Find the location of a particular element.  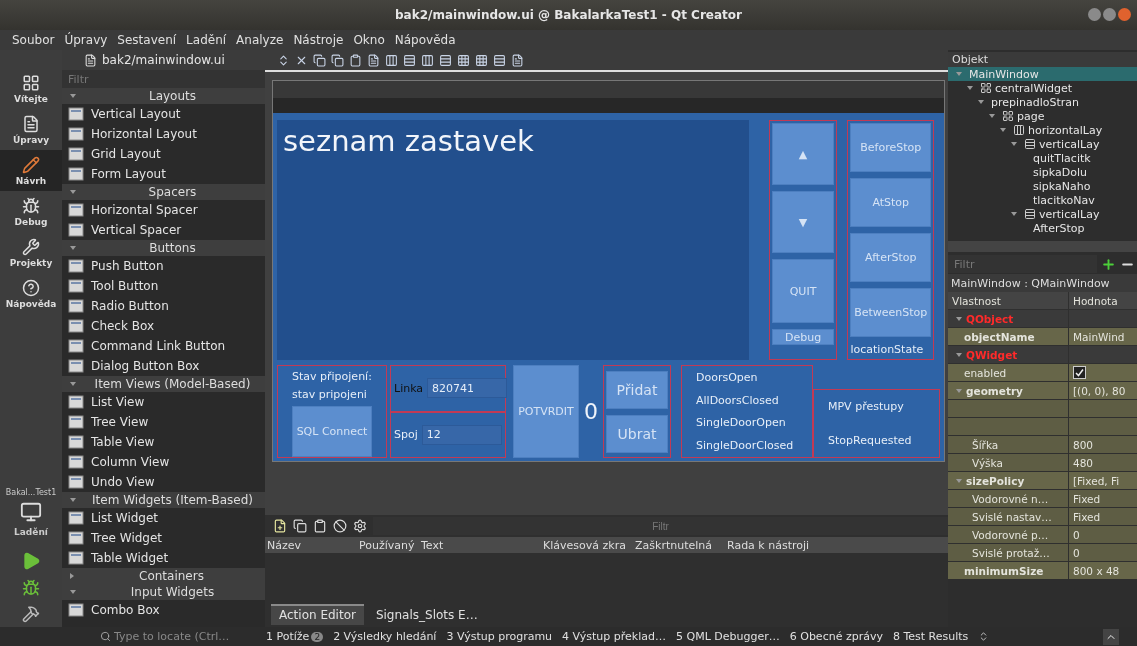

category-header: Input Widgets is located at coordinates (163, 592).